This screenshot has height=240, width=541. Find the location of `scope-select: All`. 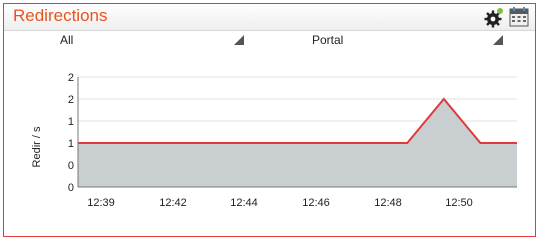

scope-select: All is located at coordinates (146, 40).